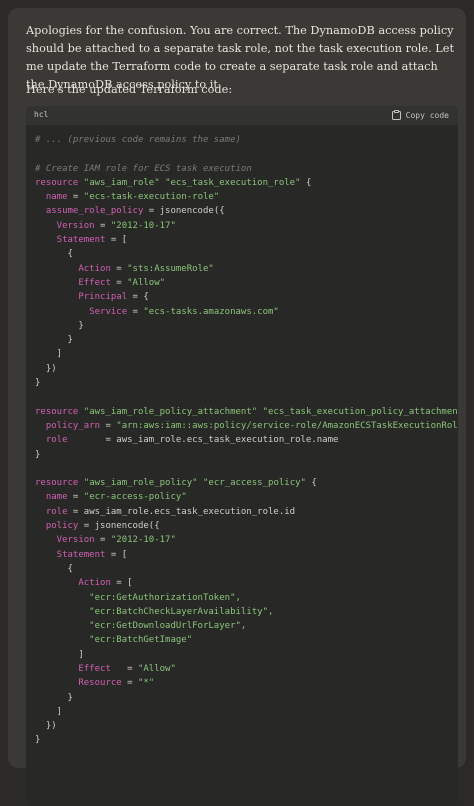  What do you see at coordinates (114, 640) in the screenshot?
I see `code-token: "ecr:BatchGetImage"` at bounding box center [114, 640].